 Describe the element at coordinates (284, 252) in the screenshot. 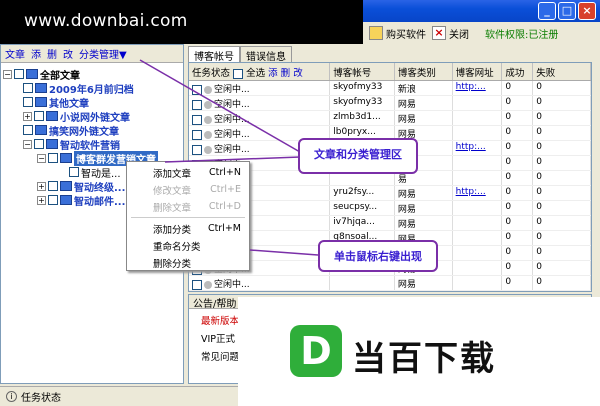

I see `callout-line-b` at that location.